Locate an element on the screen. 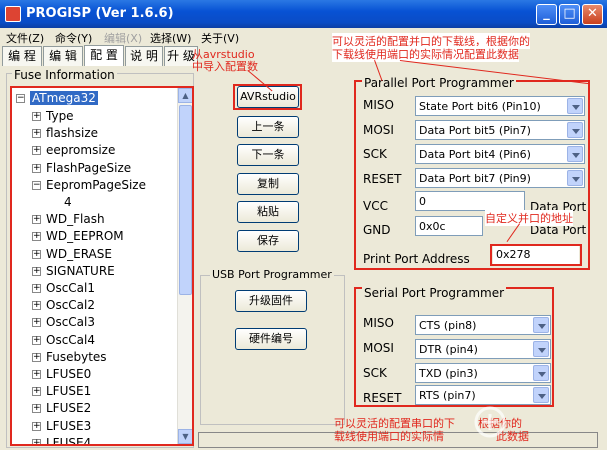 The width and height of the screenshot is (607, 450). print-port-address-input: 0x278 is located at coordinates (536, 255).